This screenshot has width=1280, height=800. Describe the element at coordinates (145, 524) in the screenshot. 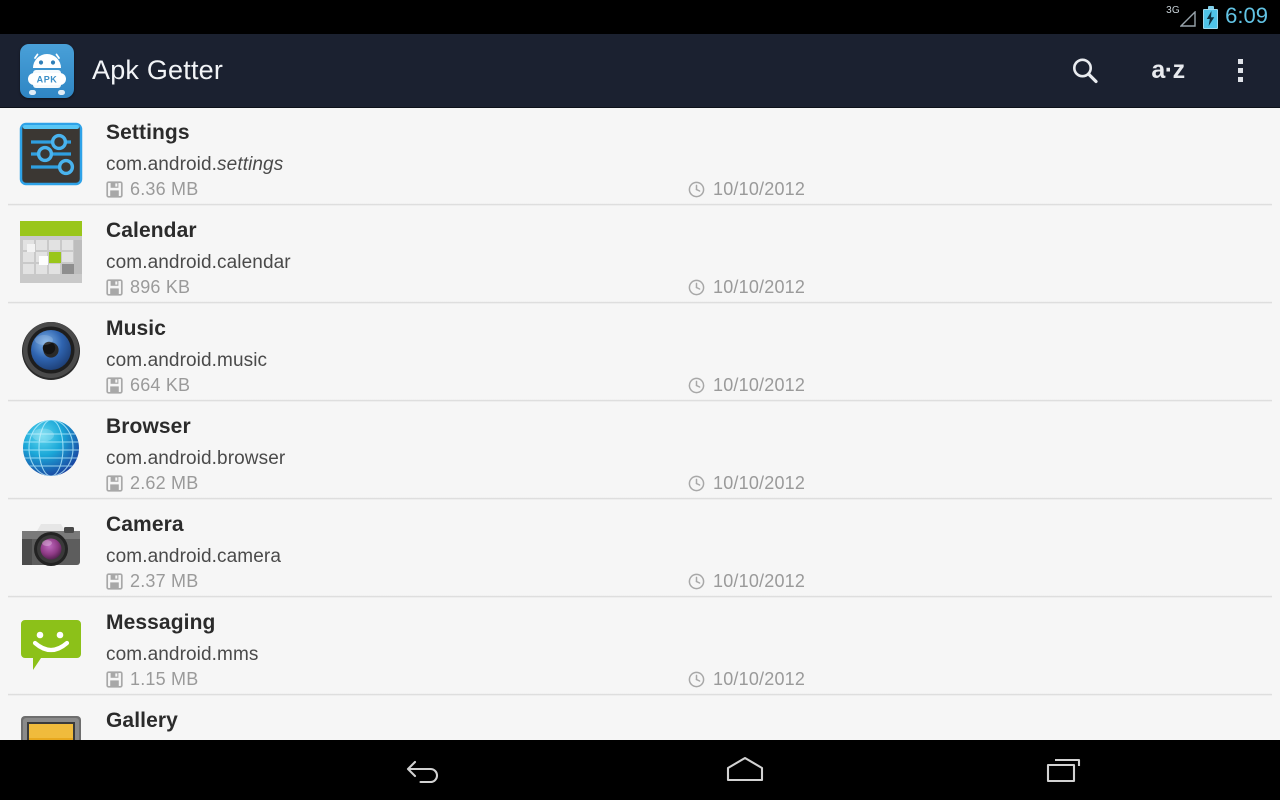

I see `app-name: Camera` at that location.